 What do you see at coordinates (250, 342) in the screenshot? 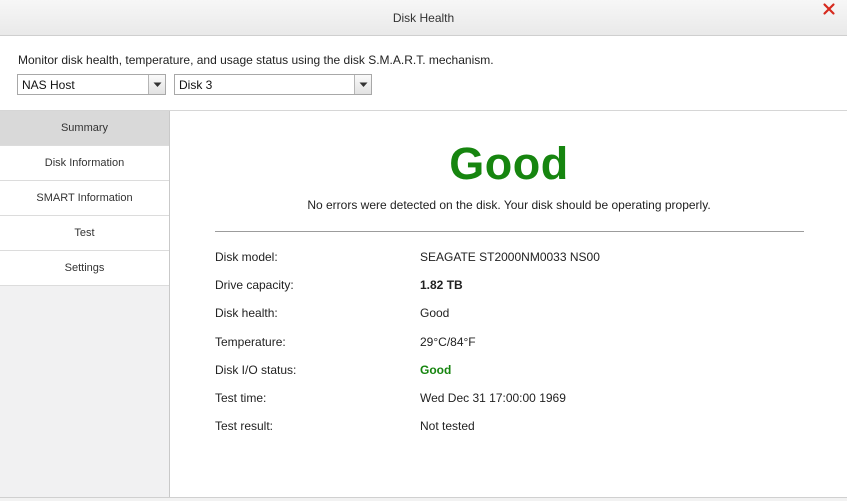
I see `info-label: Temperature:` at bounding box center [250, 342].